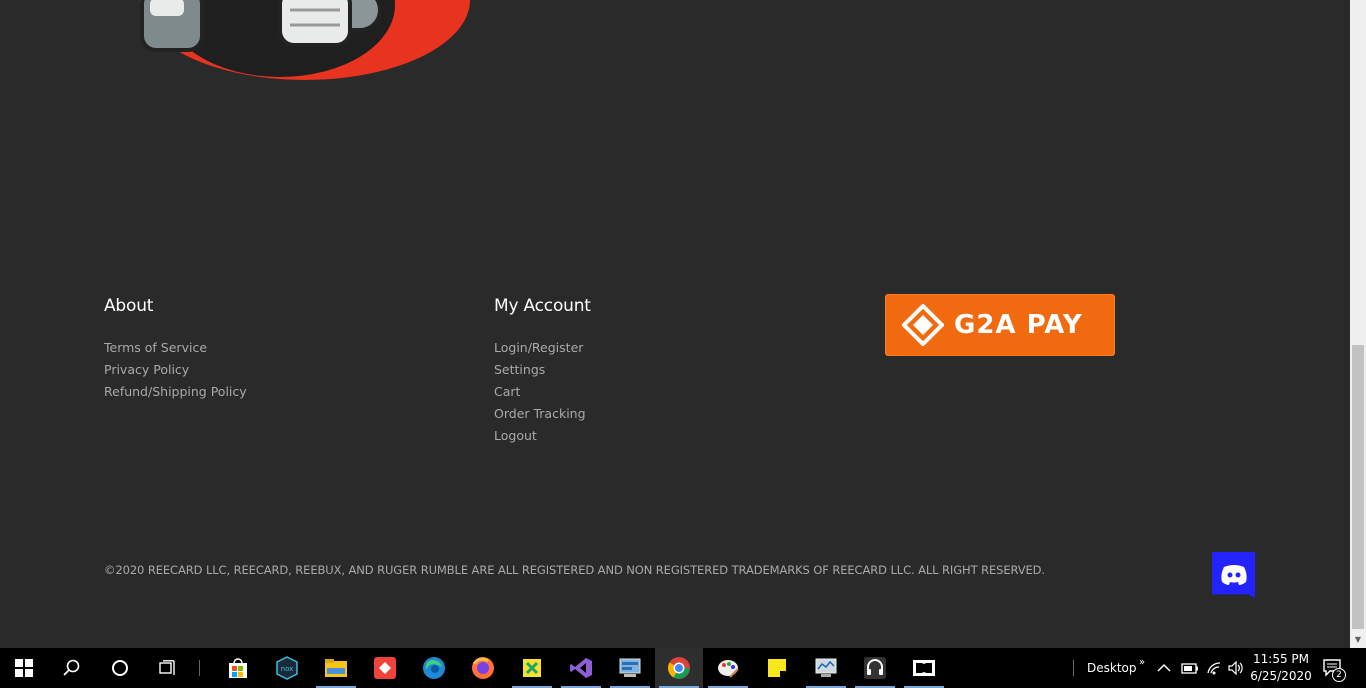 This screenshot has height=688, width=1366. I want to click on show-hidden-icons, so click(1164, 668).